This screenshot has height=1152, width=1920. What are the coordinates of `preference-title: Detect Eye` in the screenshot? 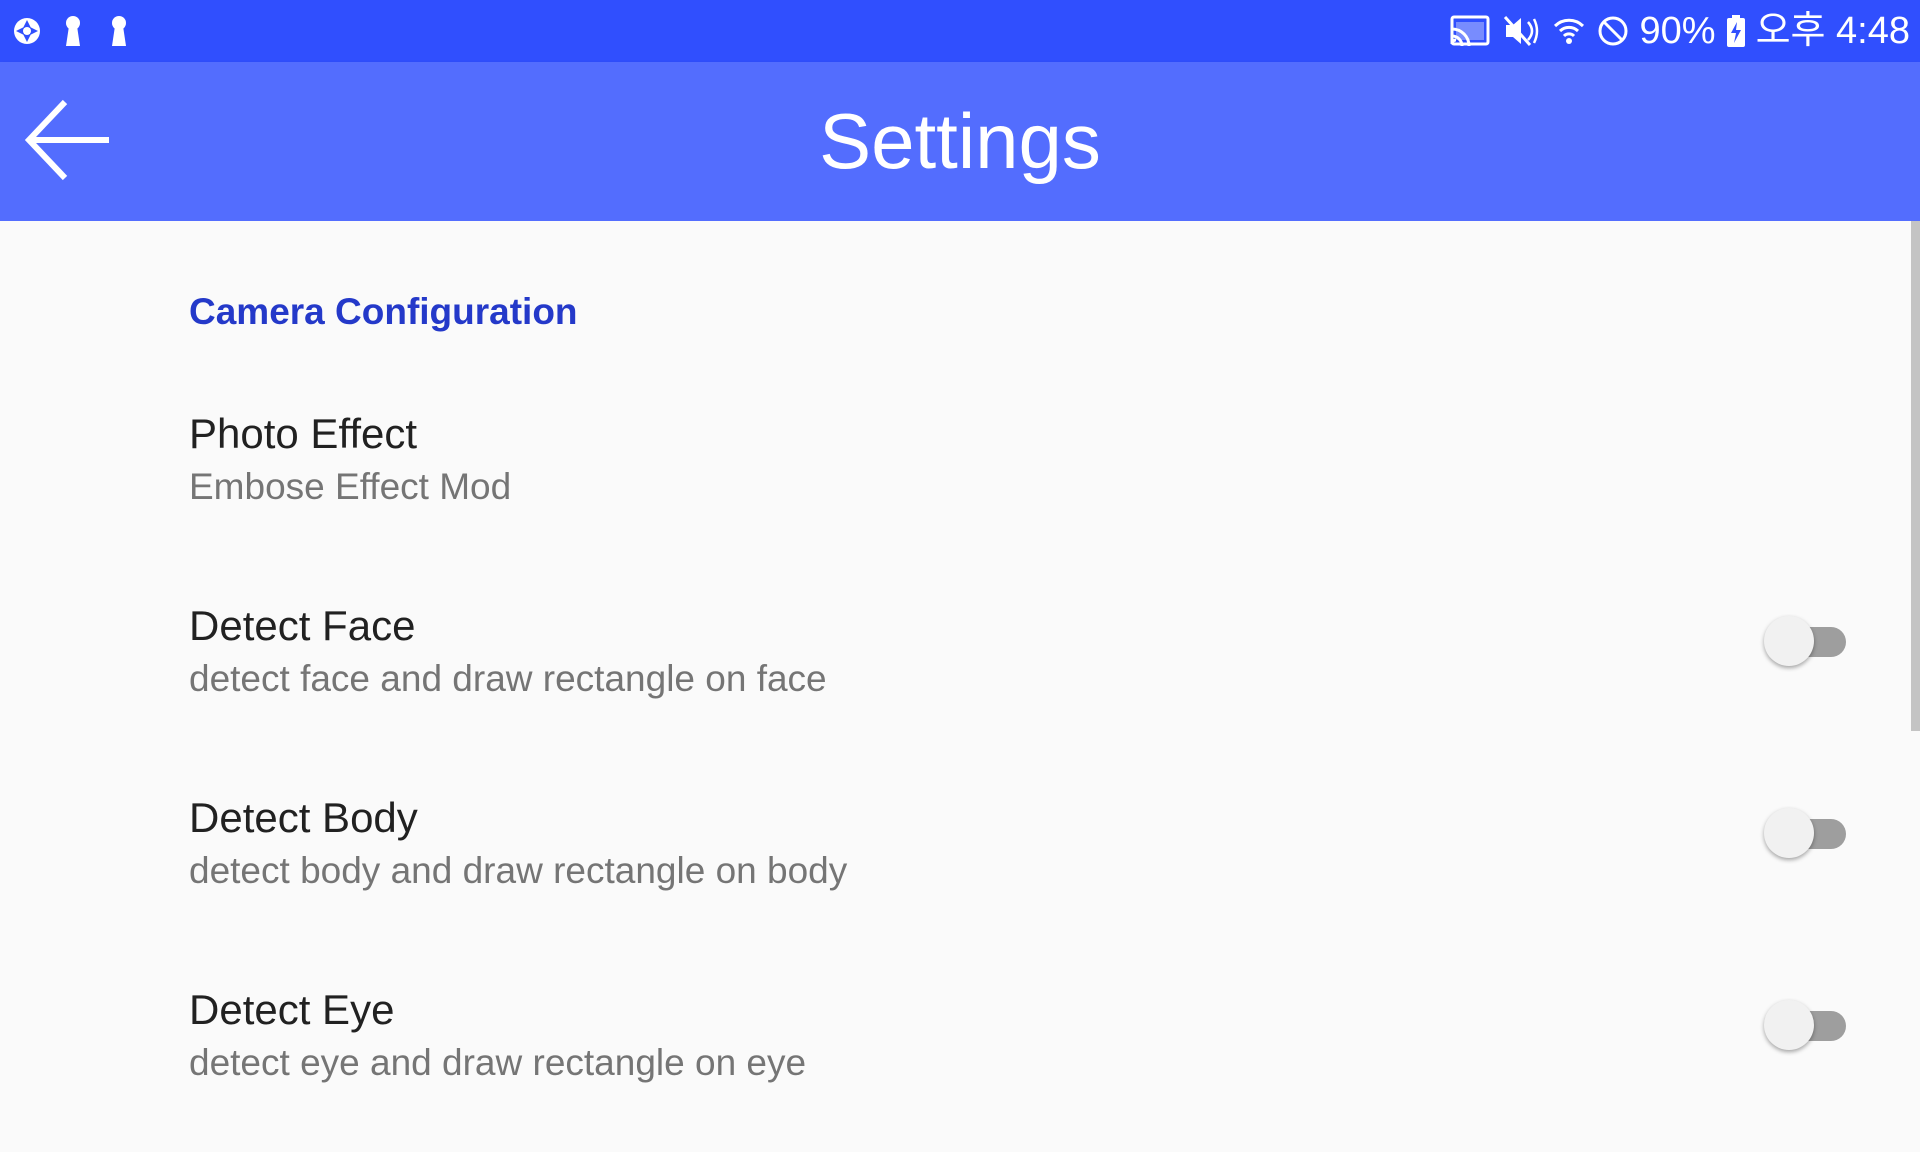 It's located at (292, 1009).